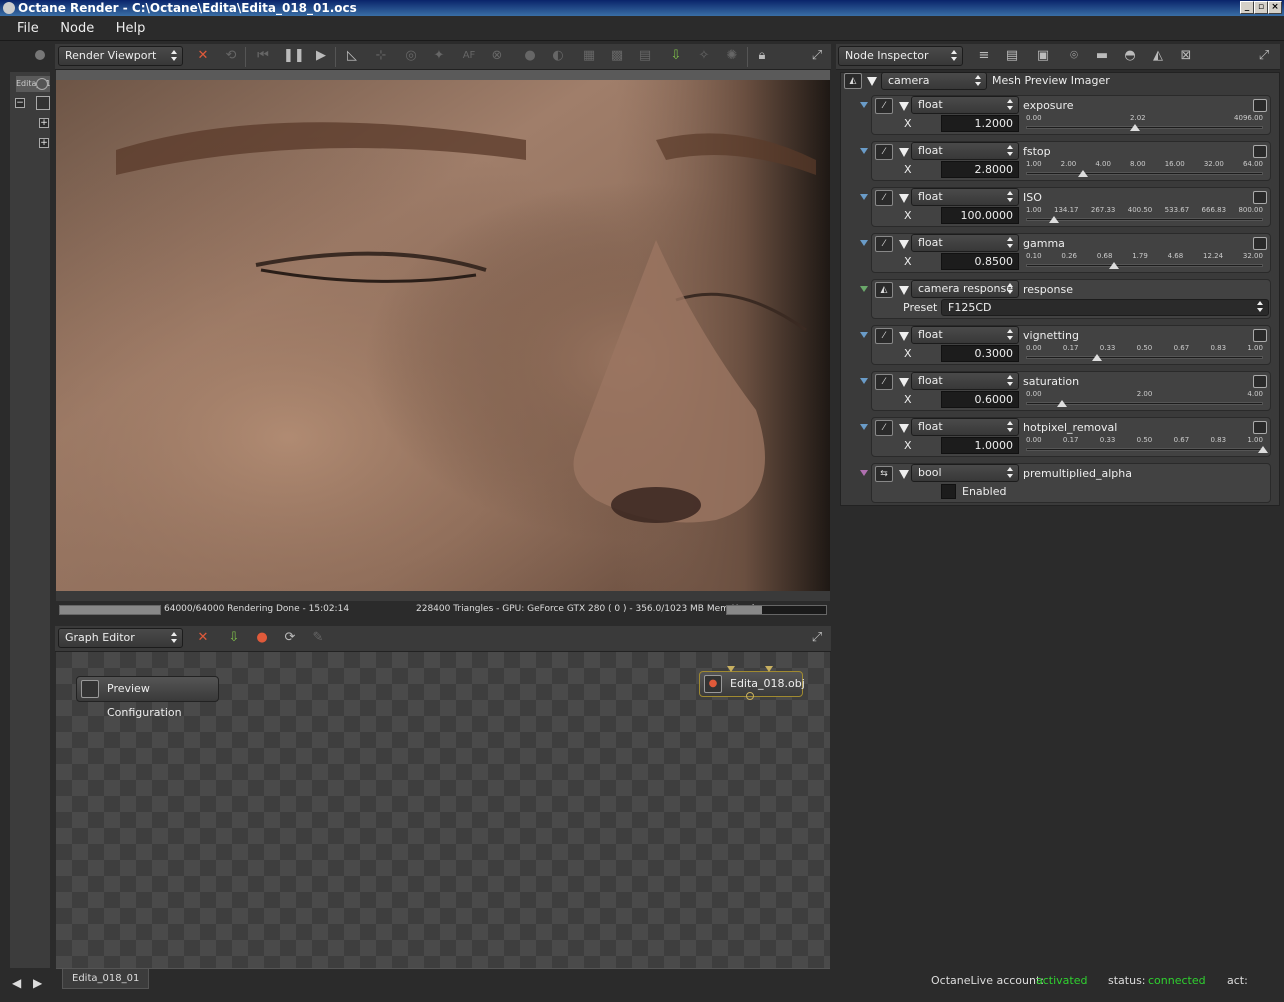 This screenshot has width=1284, height=1002. What do you see at coordinates (131, 28) in the screenshot?
I see `menu-help: Help` at bounding box center [131, 28].